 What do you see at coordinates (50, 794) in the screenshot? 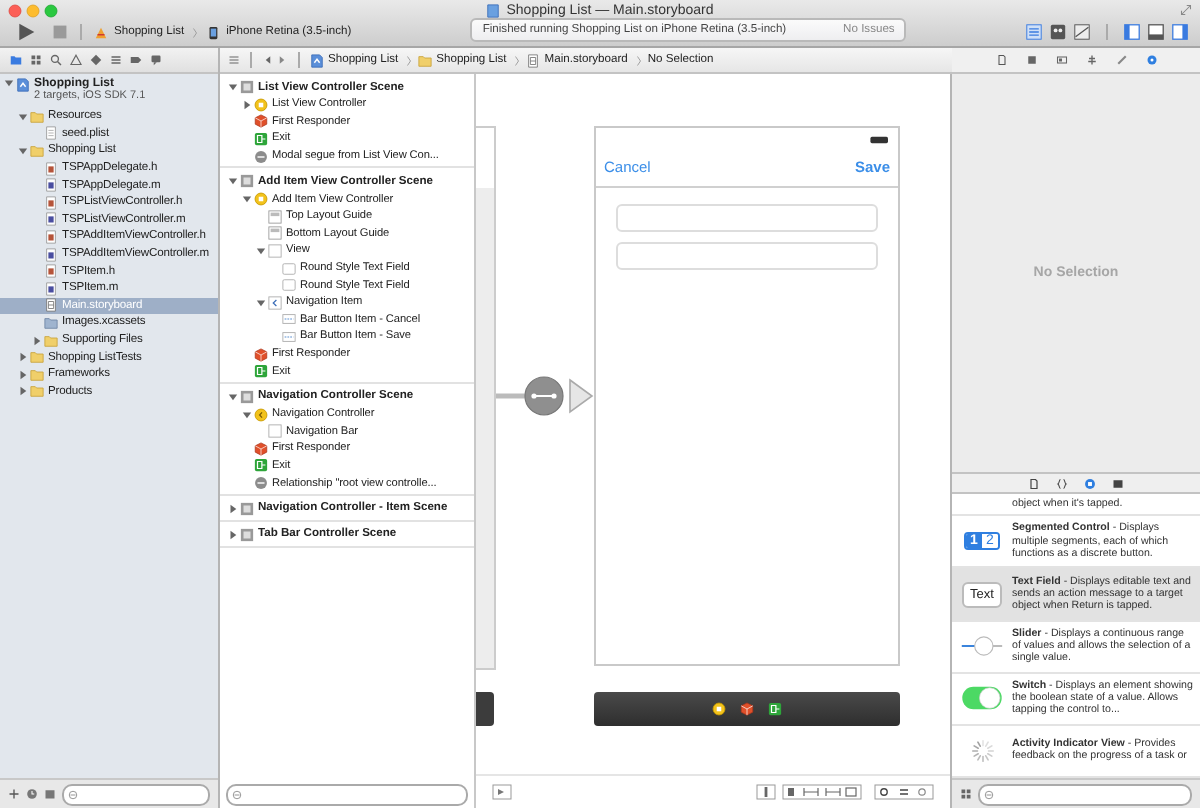
I see `box-icon` at bounding box center [50, 794].